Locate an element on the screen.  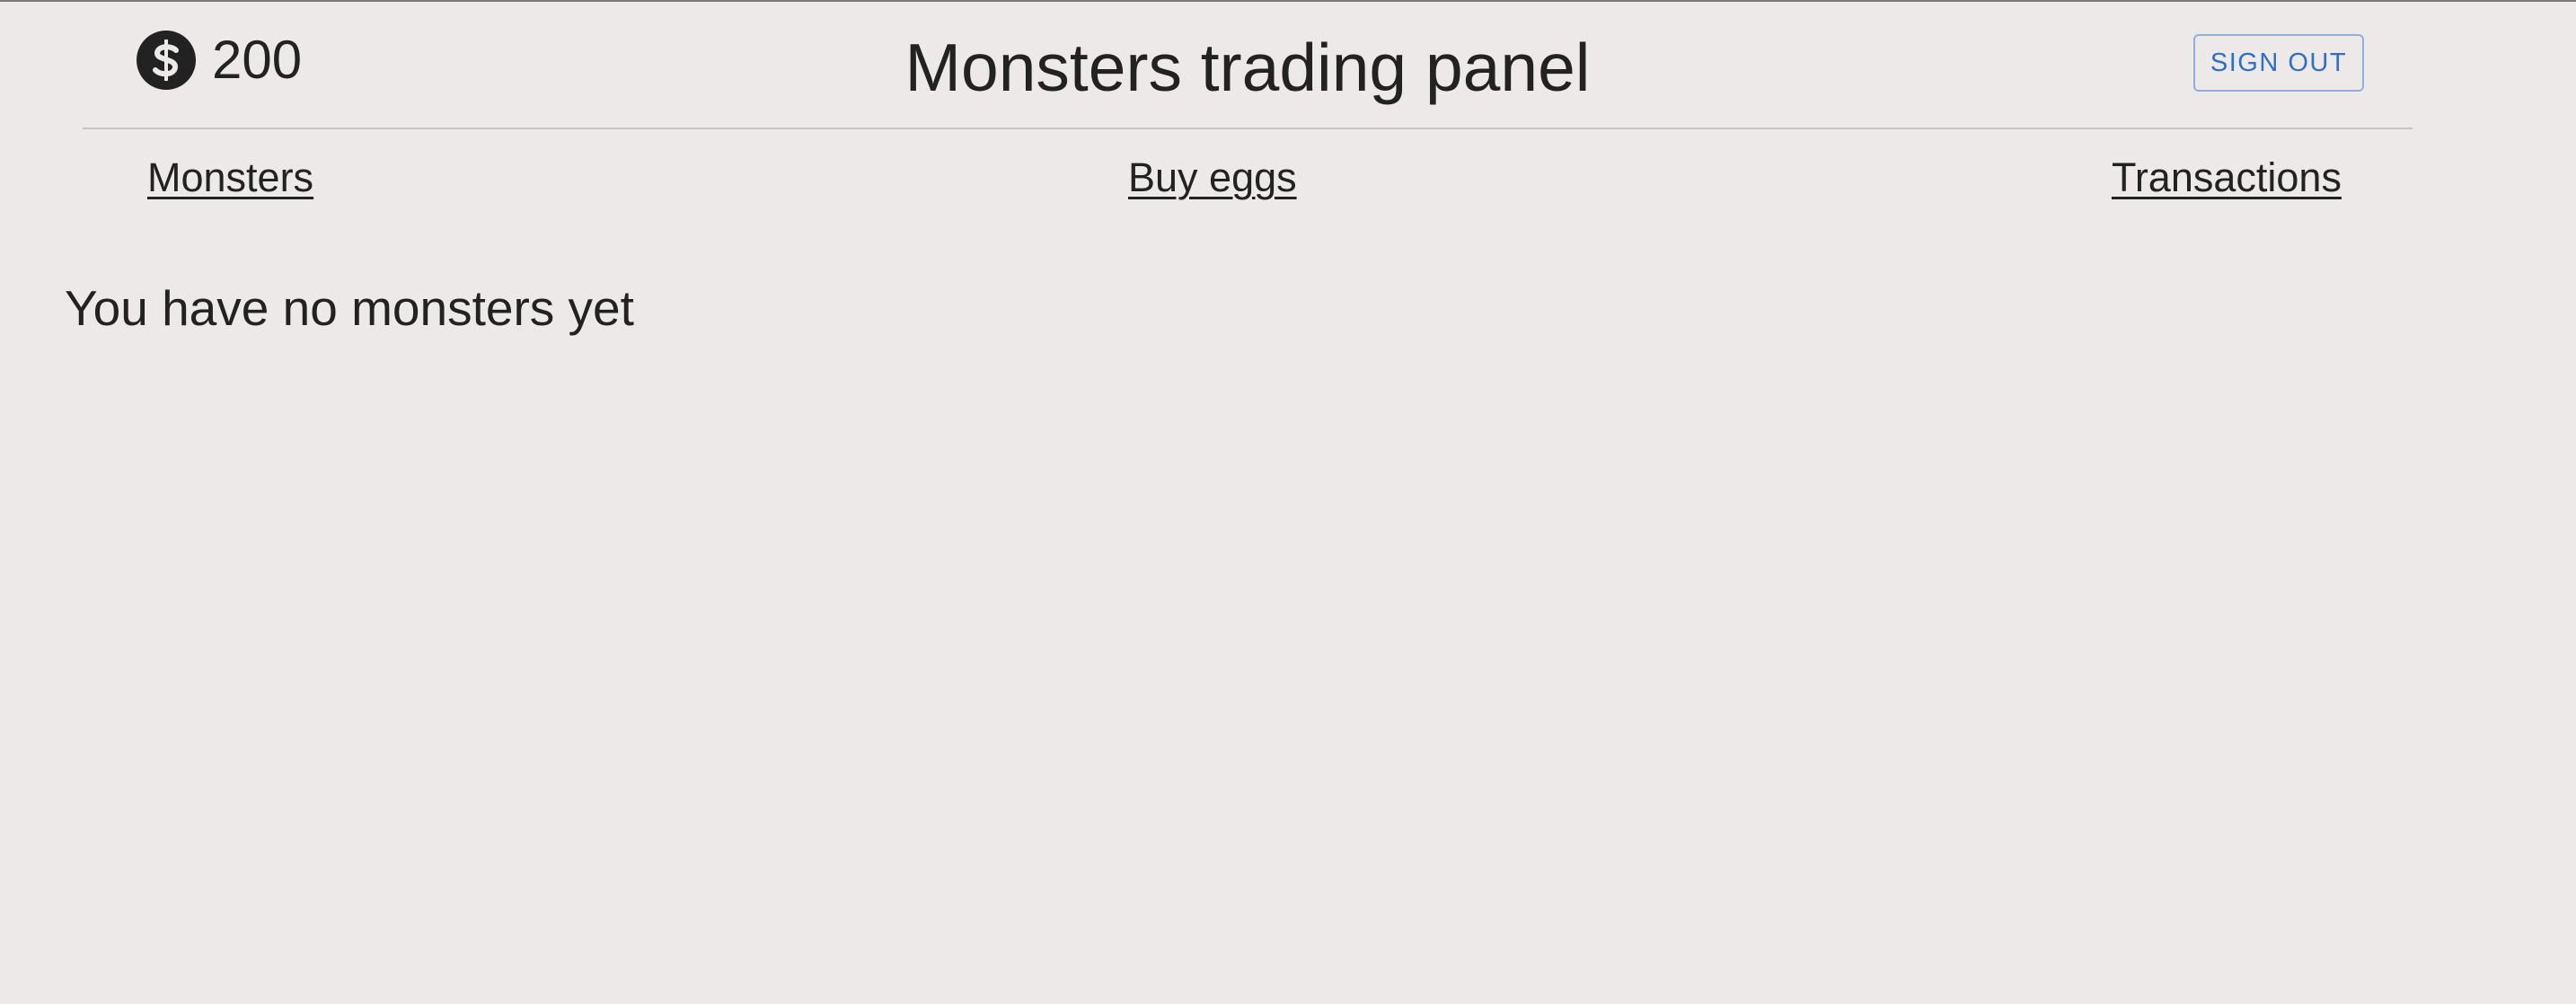
sign-out-button: SIGN OUT is located at coordinates (2278, 63).